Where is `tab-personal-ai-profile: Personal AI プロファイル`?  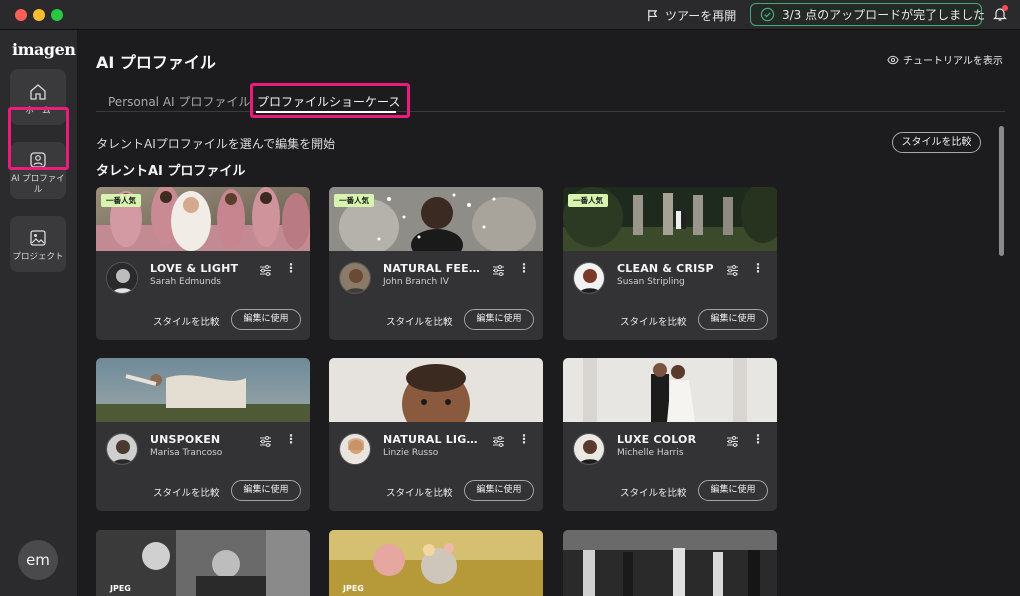
tab-personal-ai-profile: Personal AI プロファイル is located at coordinates (179, 101).